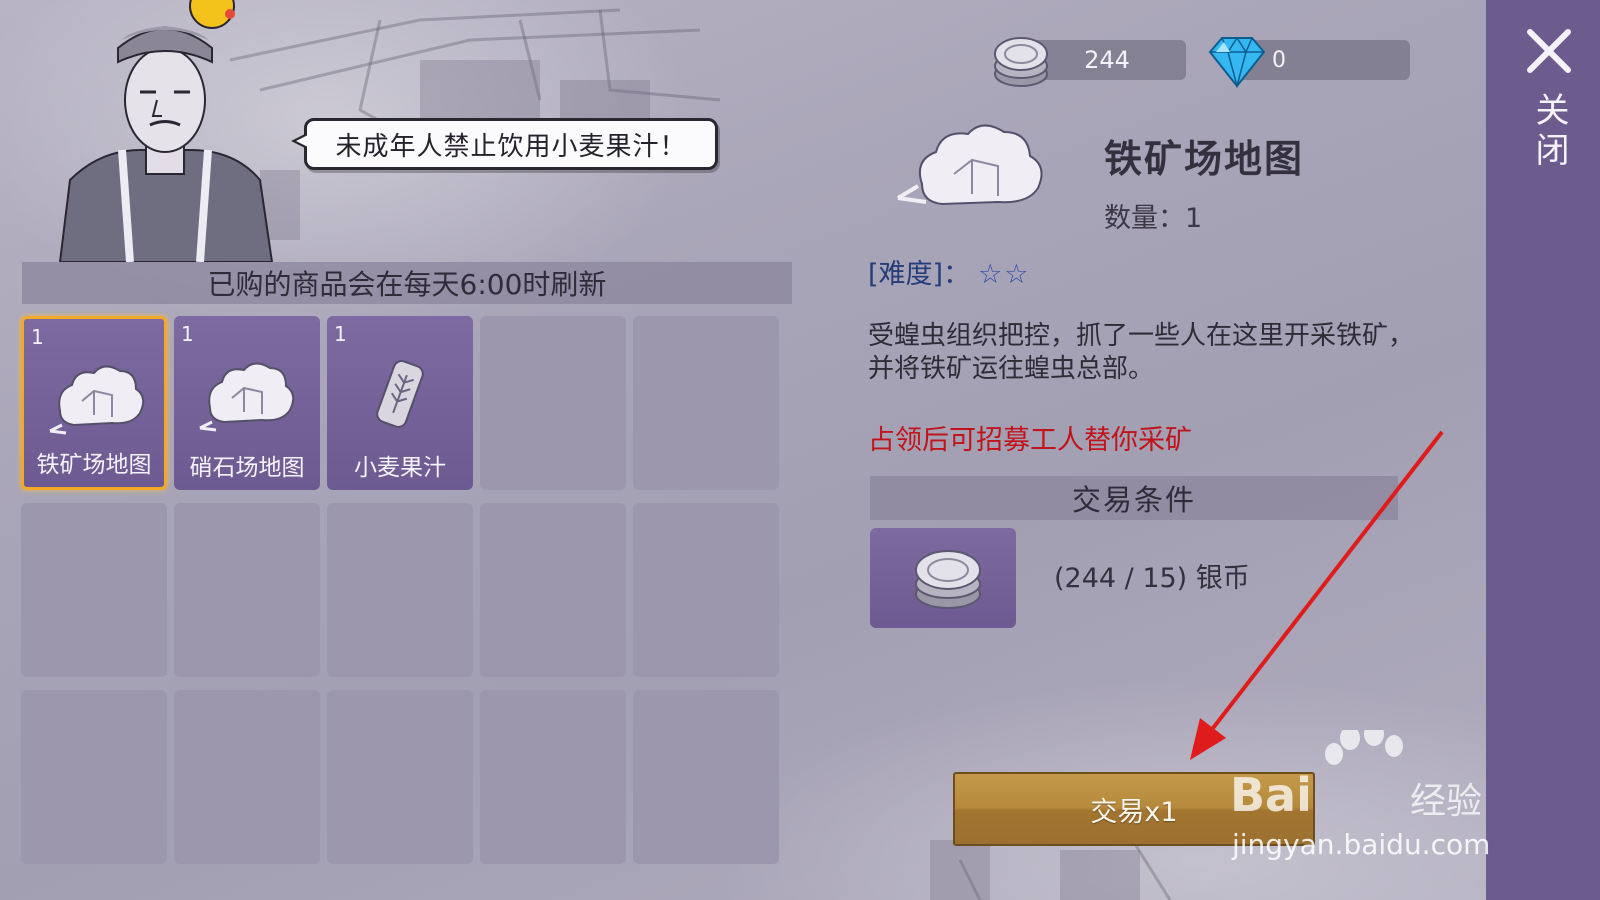 The width and height of the screenshot is (1600, 900). I want to click on iron-mine-map-icon, so click(969, 165).